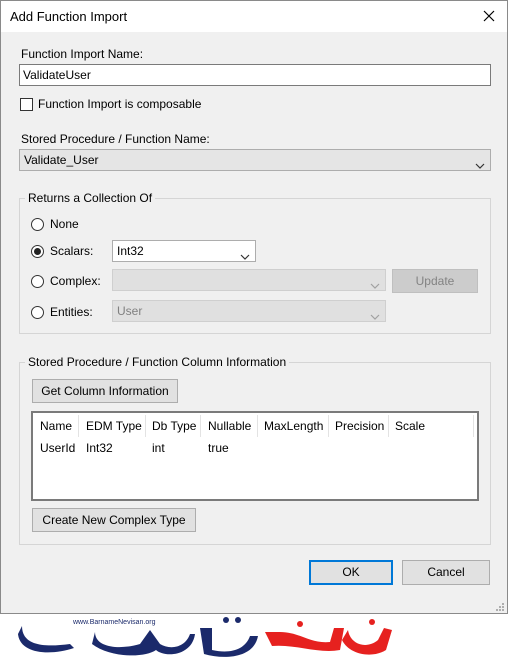 The height and width of the screenshot is (665, 508). Describe the element at coordinates (205, 637) in the screenshot. I see `watermark-calligraphy-icon` at that location.